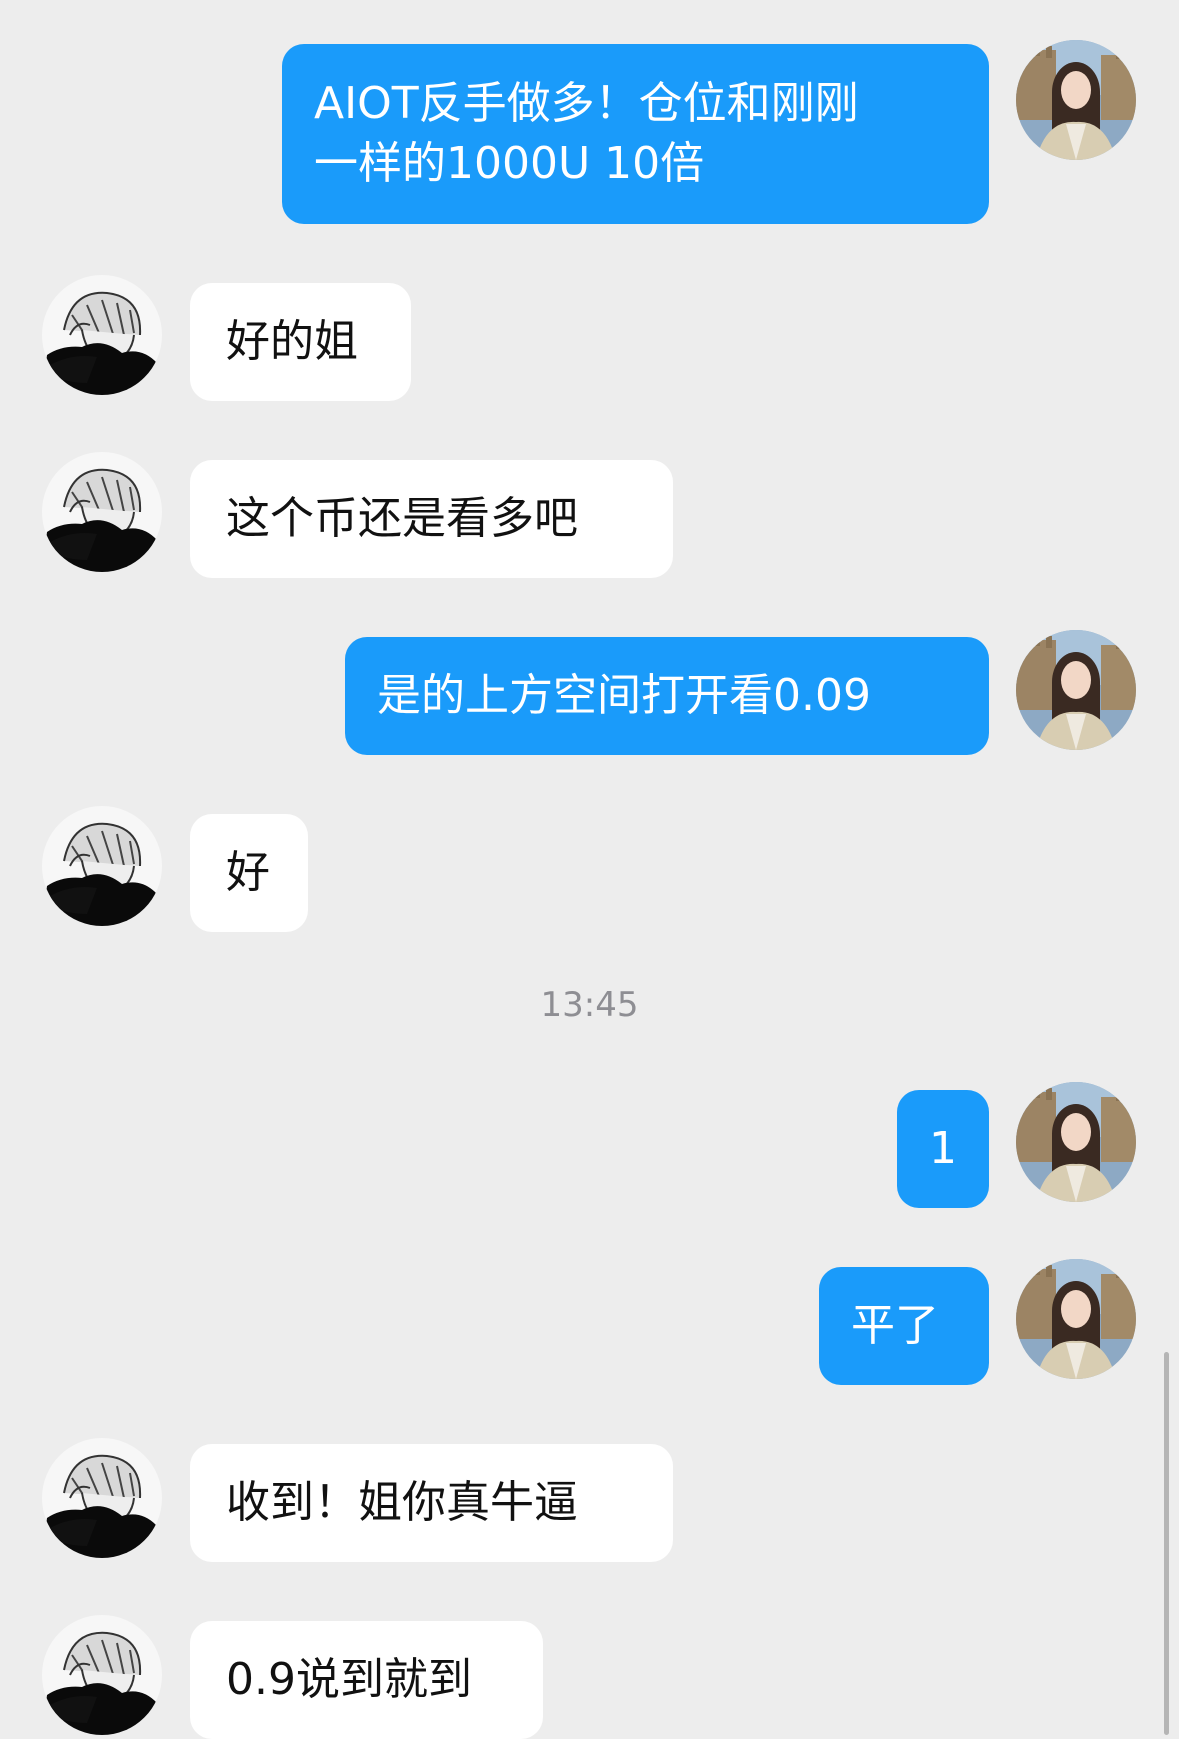 The image size is (1179, 1739). What do you see at coordinates (366, 1680) in the screenshot?
I see `message-bubble-incoming: 0.9说到就到` at bounding box center [366, 1680].